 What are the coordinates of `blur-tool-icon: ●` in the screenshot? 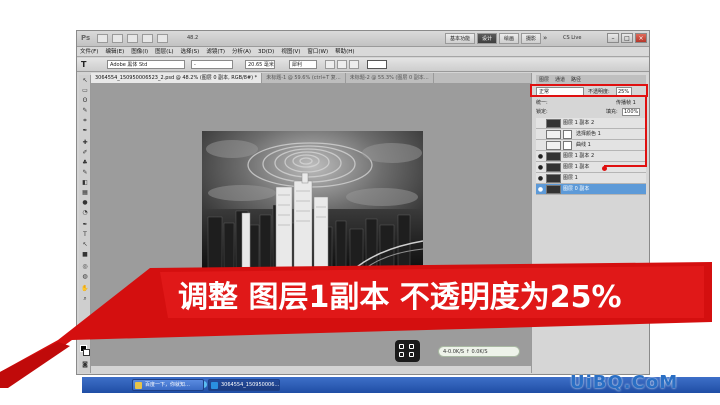 It's located at (85, 203).